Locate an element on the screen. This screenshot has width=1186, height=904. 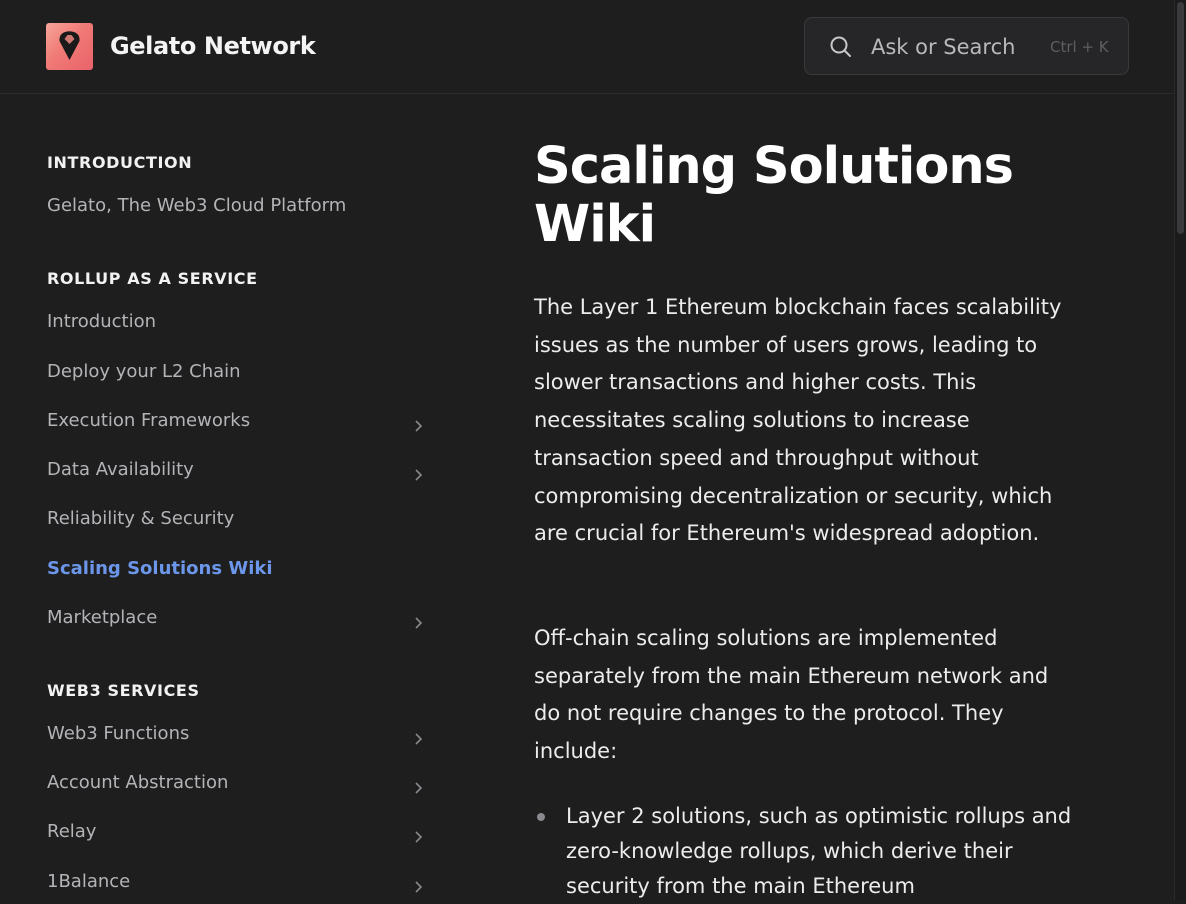
search-box: Ask or Search Ctrl + K is located at coordinates (966, 46).